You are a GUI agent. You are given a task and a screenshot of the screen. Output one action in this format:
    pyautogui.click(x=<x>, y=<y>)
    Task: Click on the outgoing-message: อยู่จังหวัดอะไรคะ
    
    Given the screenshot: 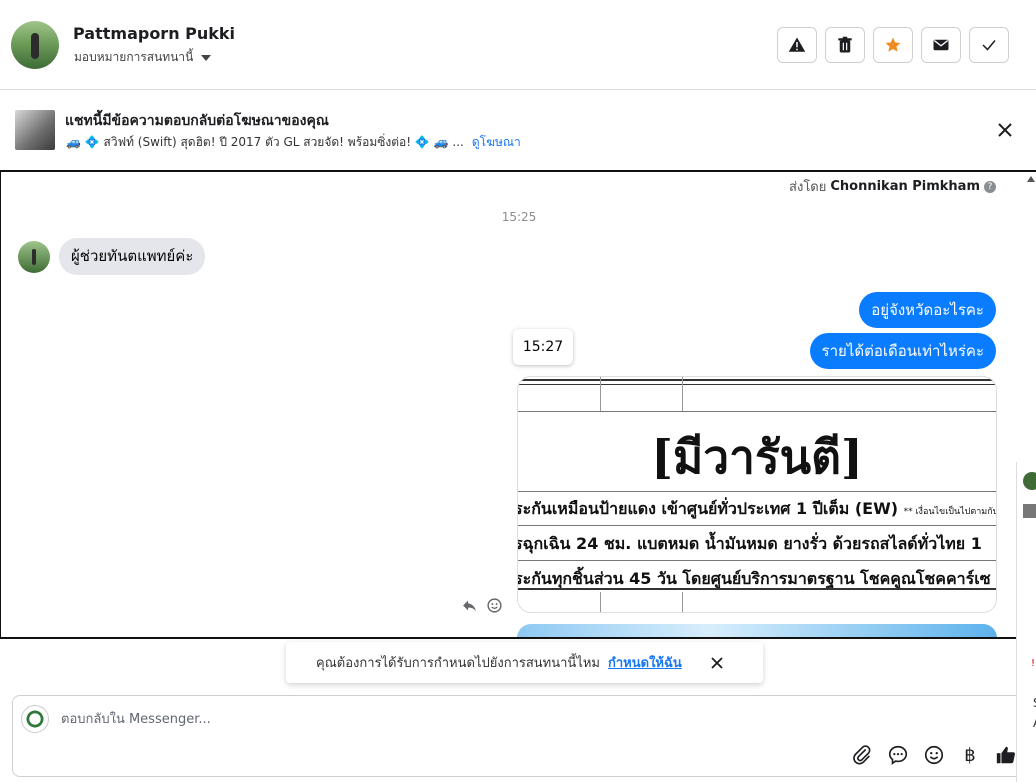 What is the action you would take?
    pyautogui.click(x=927, y=310)
    